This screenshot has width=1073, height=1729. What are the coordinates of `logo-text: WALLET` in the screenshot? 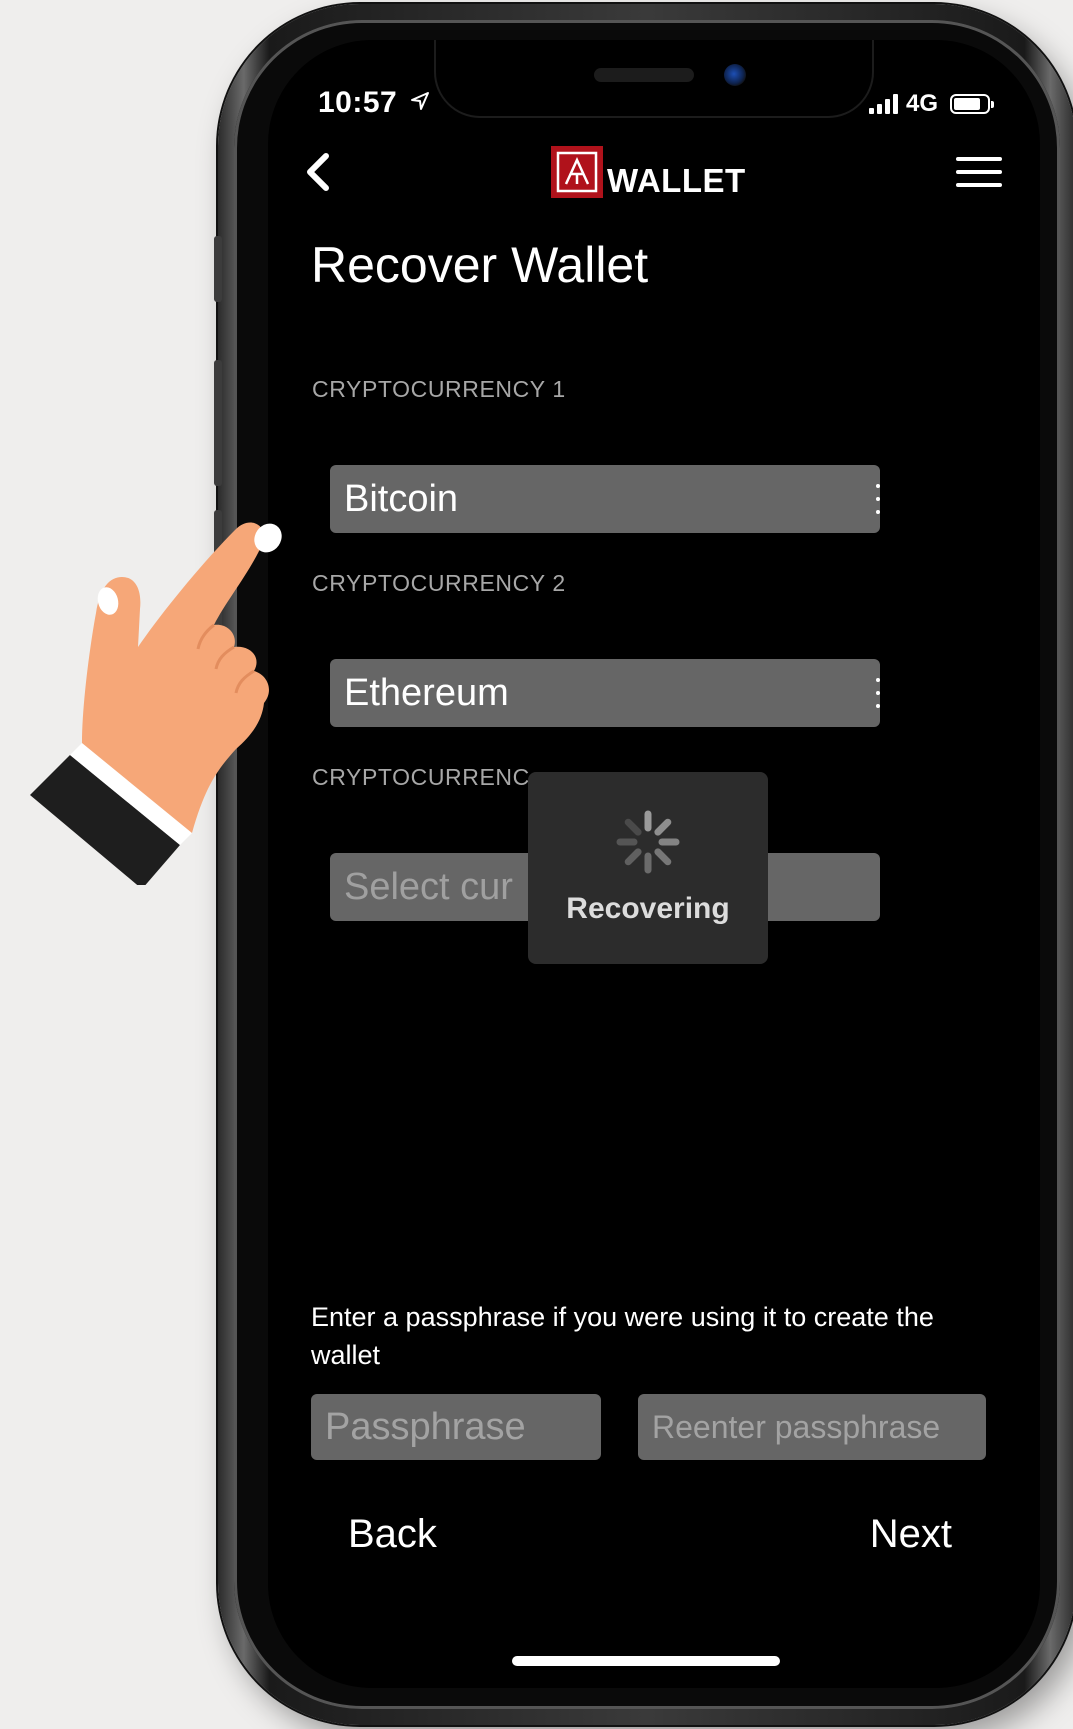 It's located at (676, 180).